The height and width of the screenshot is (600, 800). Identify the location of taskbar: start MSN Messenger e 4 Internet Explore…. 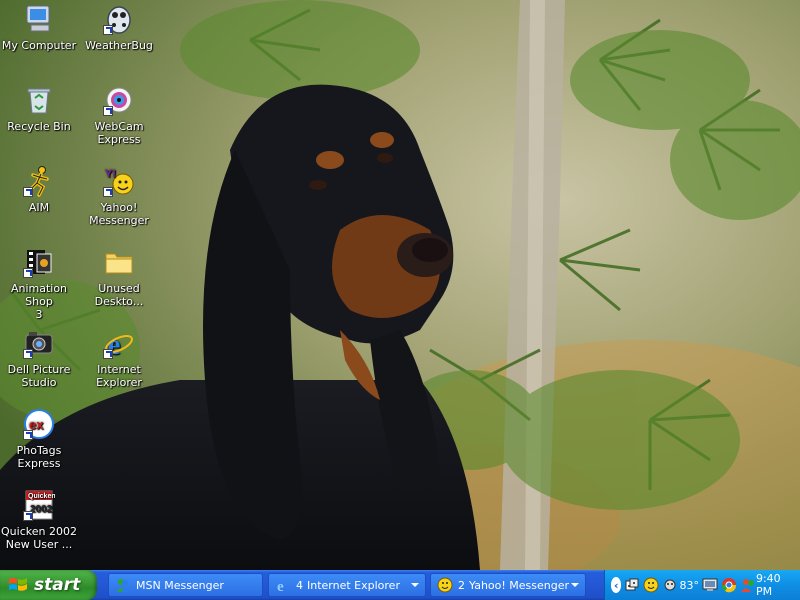
(400, 585).